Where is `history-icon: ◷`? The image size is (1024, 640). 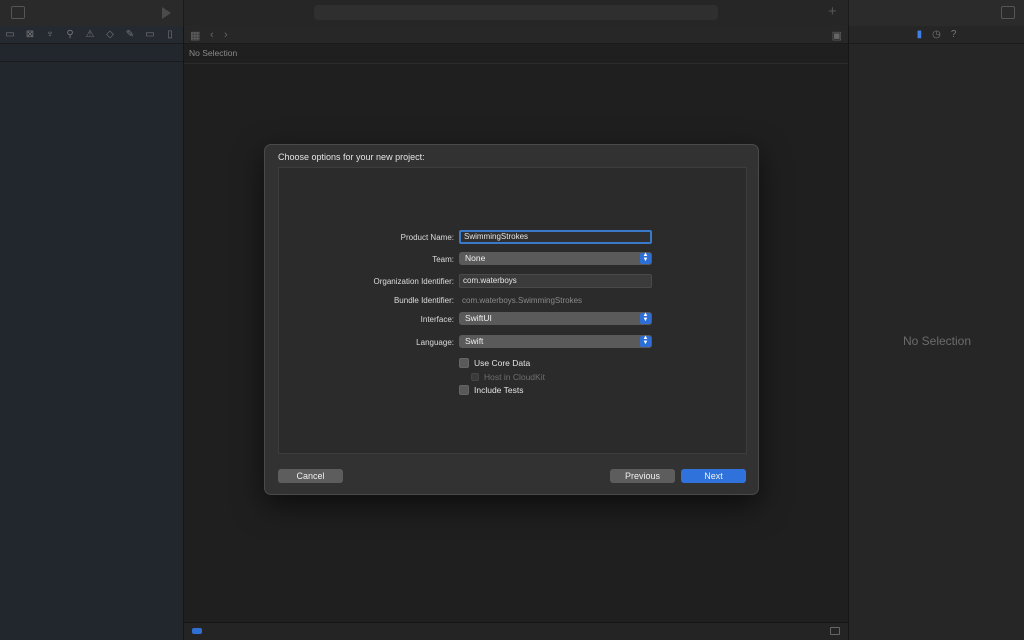 history-icon: ◷ is located at coordinates (936, 34).